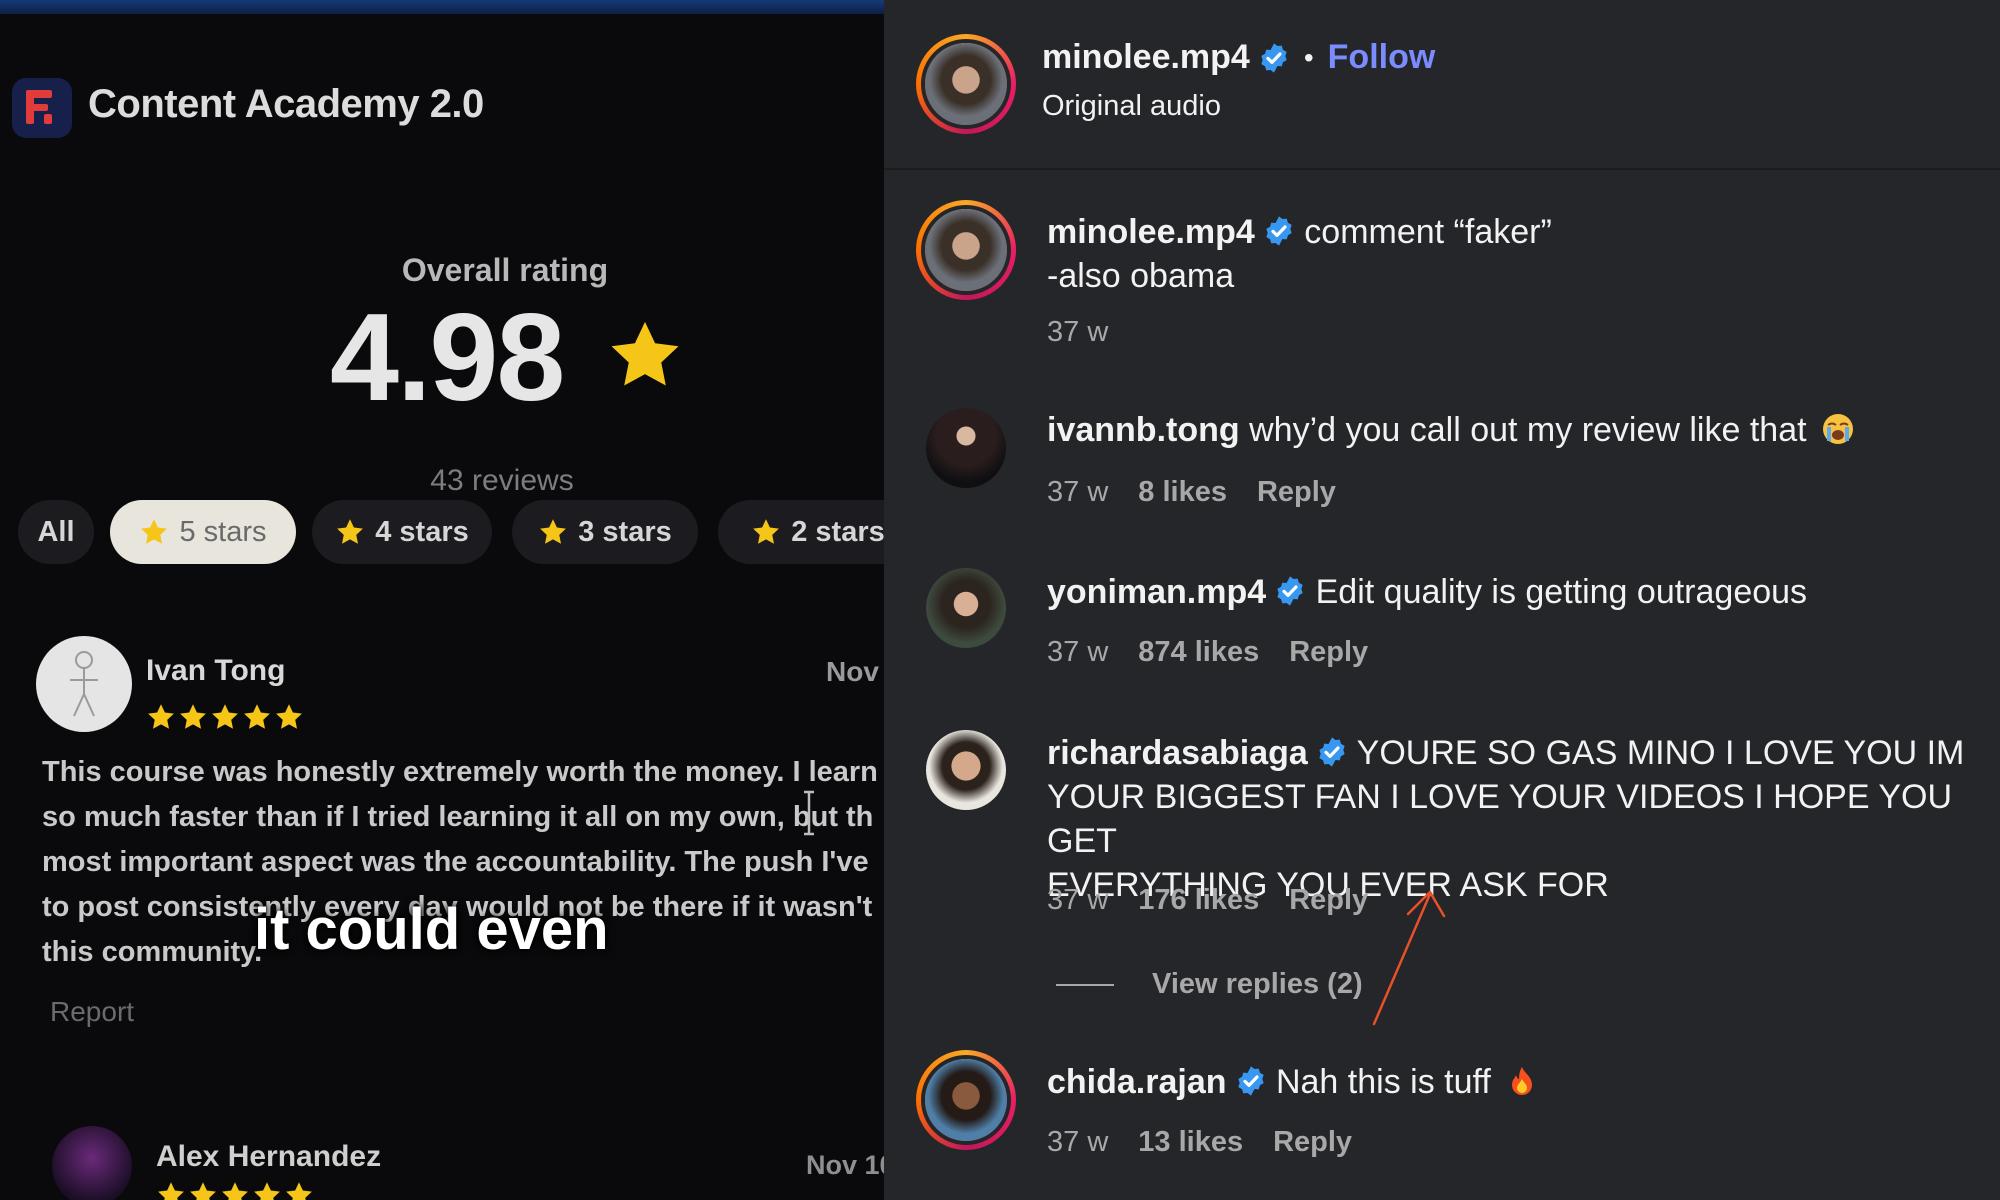 The image size is (2000, 1200). Describe the element at coordinates (1156, 592) in the screenshot. I see `comment-username: yoniman.mp4` at that location.